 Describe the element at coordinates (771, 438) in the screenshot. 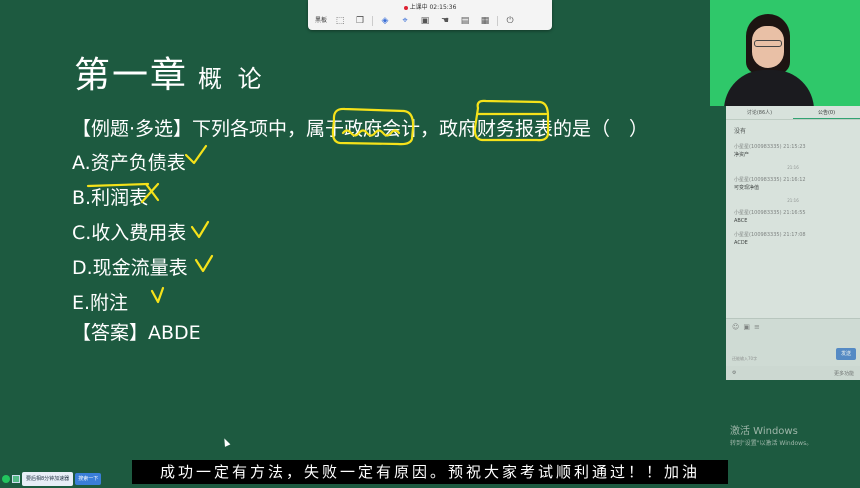

I see `windows-activation-watermark: 激活 Windows 转到"设置"以激活 Windows。` at that location.